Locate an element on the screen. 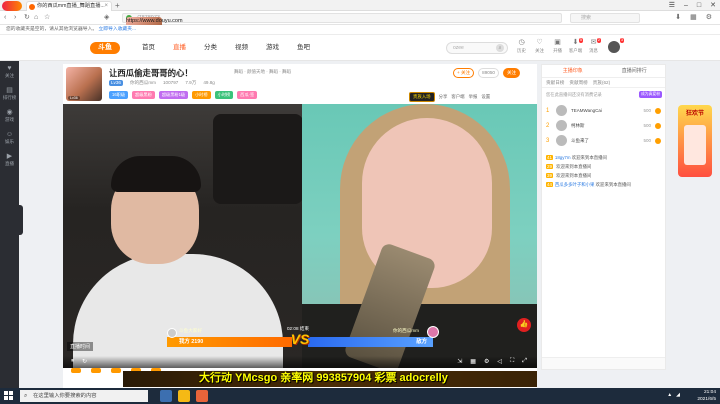 The image size is (720, 404). client-button: ⬇ 客户端 5 is located at coordinates (575, 46).